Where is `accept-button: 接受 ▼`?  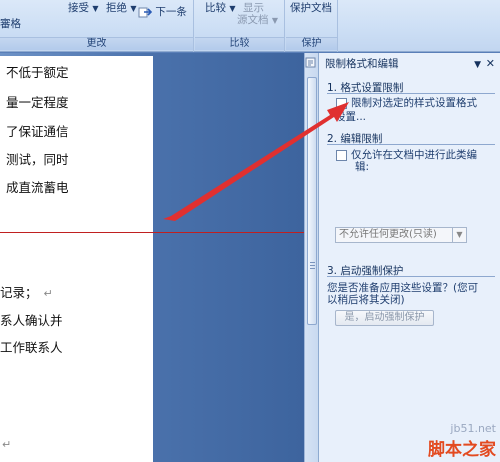 accept-button: 接受 ▼ is located at coordinates (83, 8).